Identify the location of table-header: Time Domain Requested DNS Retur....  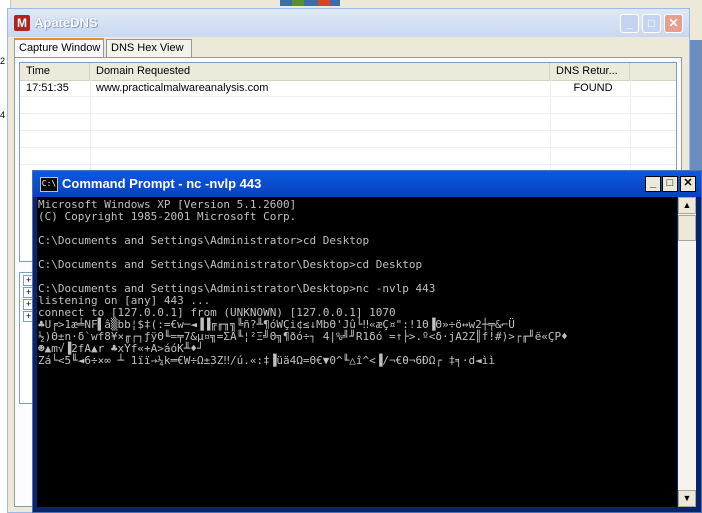
(348, 72).